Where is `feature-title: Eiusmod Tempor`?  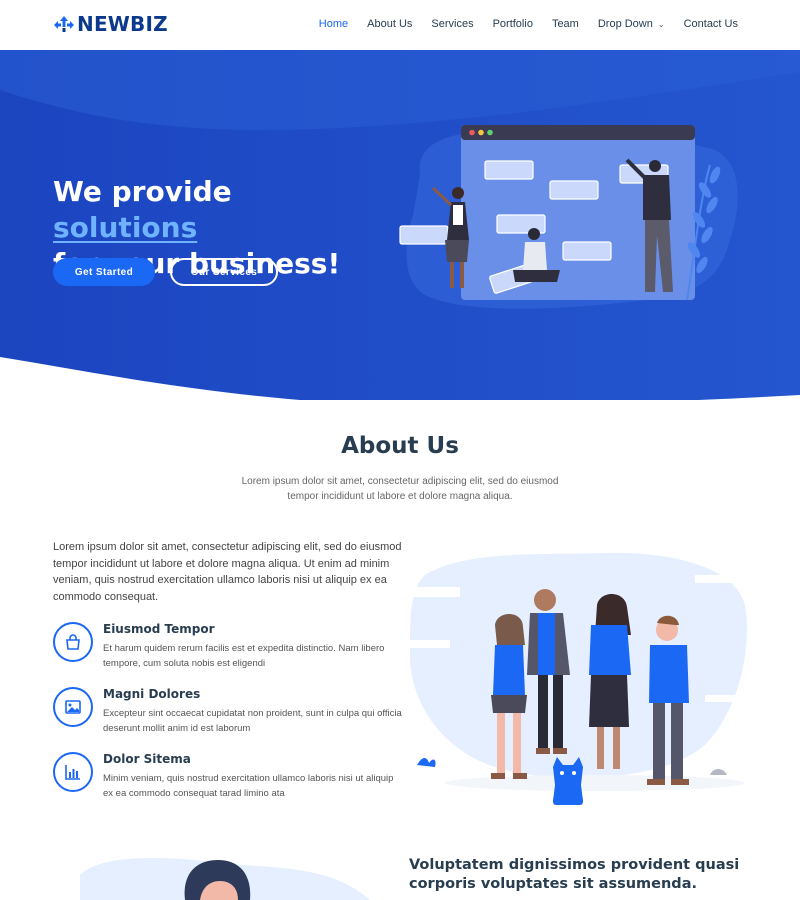
feature-title: Eiusmod Tempor is located at coordinates (159, 629).